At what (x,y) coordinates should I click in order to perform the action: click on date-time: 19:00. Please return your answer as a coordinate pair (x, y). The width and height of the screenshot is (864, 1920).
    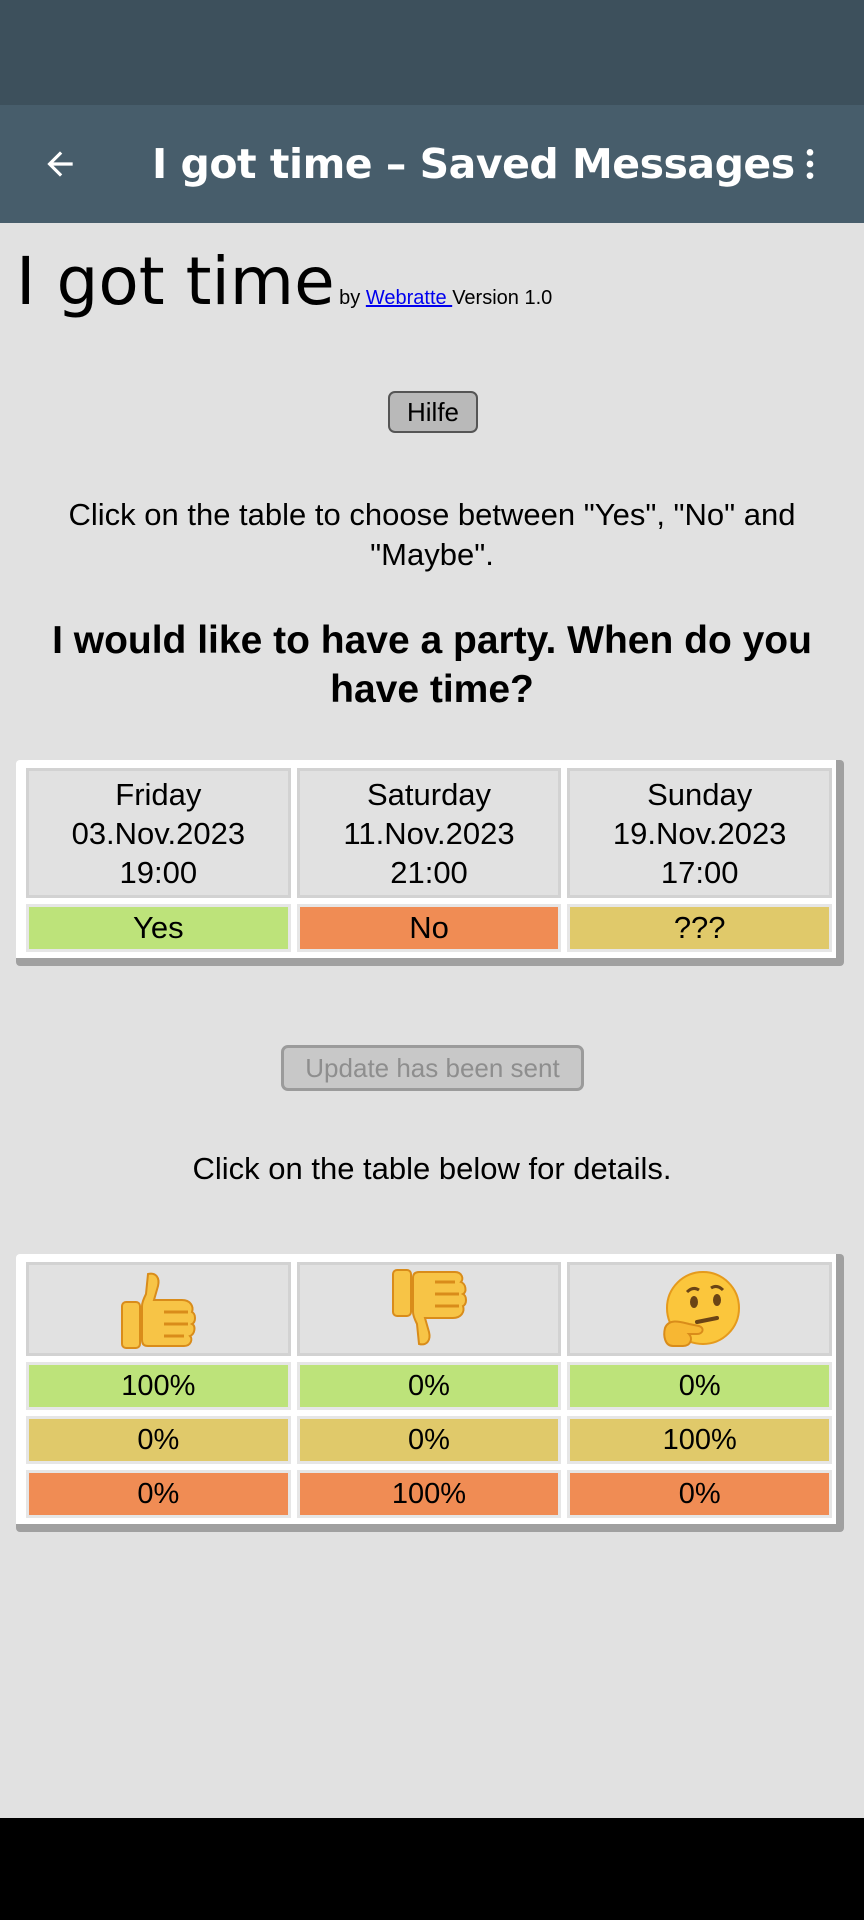
    Looking at the image, I should click on (158, 872).